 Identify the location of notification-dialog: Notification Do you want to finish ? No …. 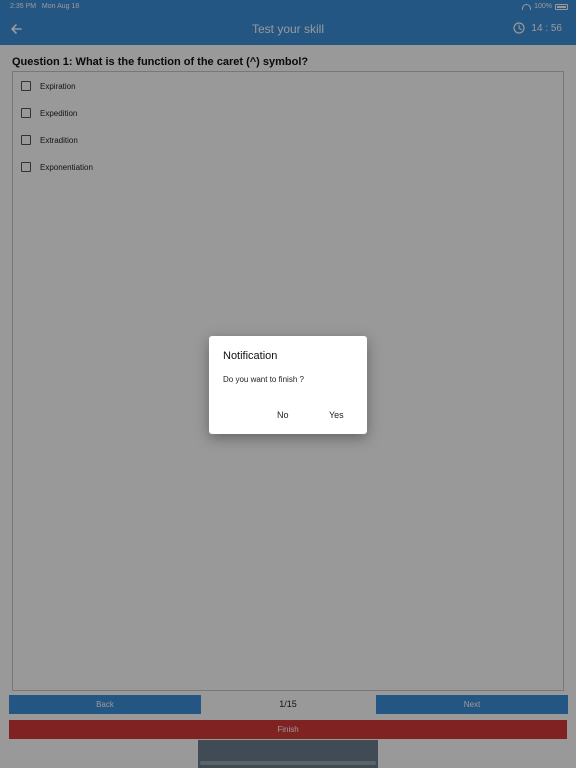
(288, 385).